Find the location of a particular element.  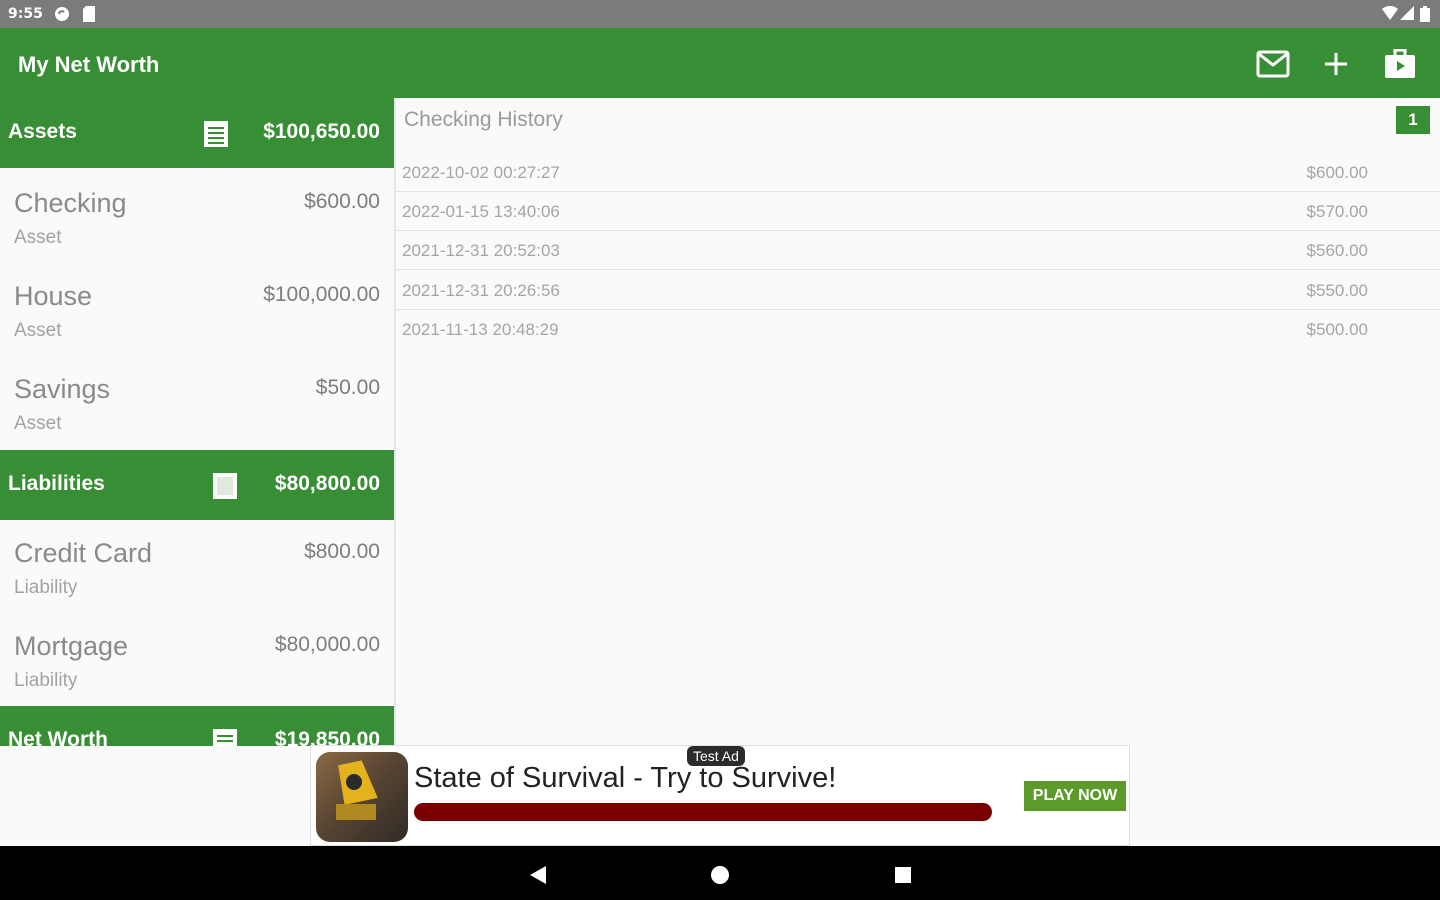

history-row: 2021-12-31 20:52:03 $560.00 is located at coordinates (918, 250).